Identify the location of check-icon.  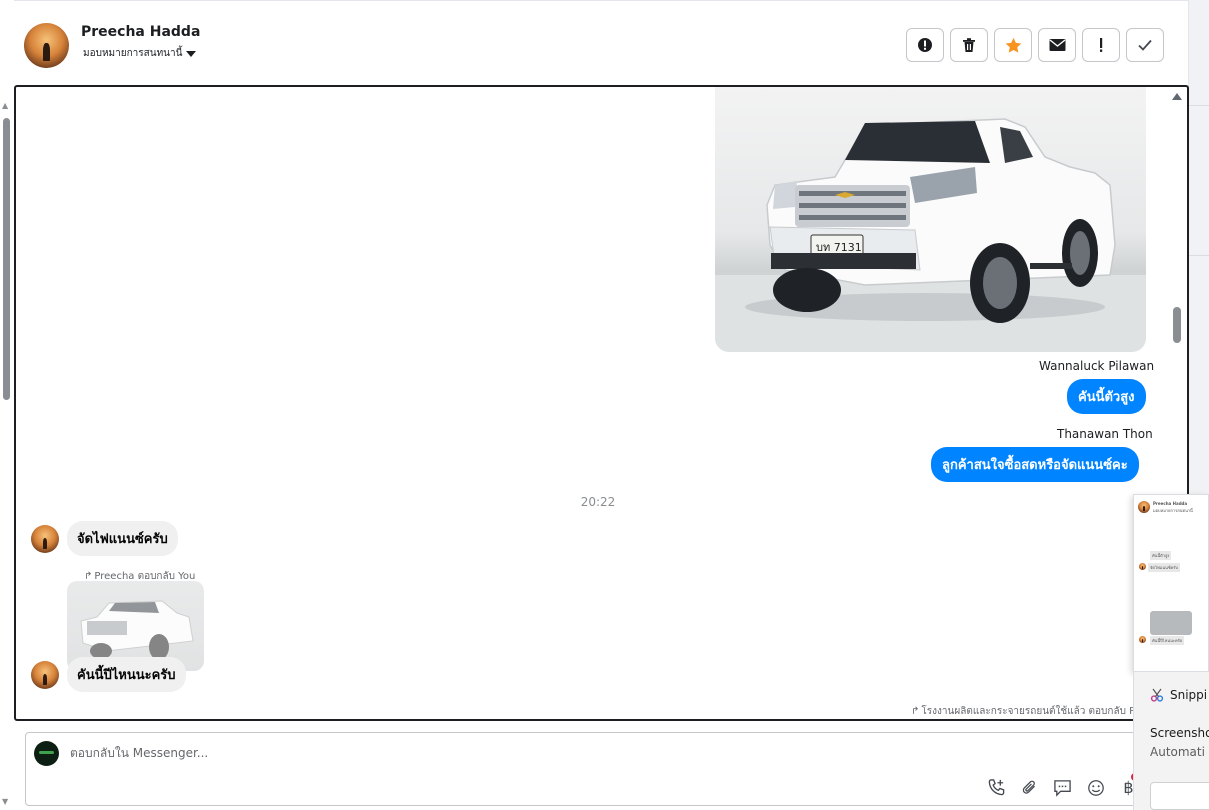
(1145, 45).